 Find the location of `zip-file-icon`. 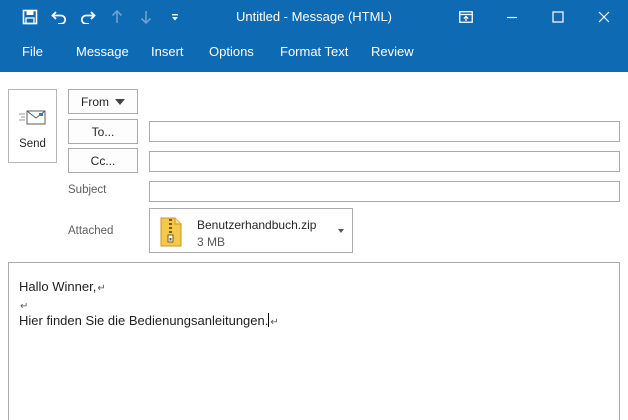

zip-file-icon is located at coordinates (171, 232).